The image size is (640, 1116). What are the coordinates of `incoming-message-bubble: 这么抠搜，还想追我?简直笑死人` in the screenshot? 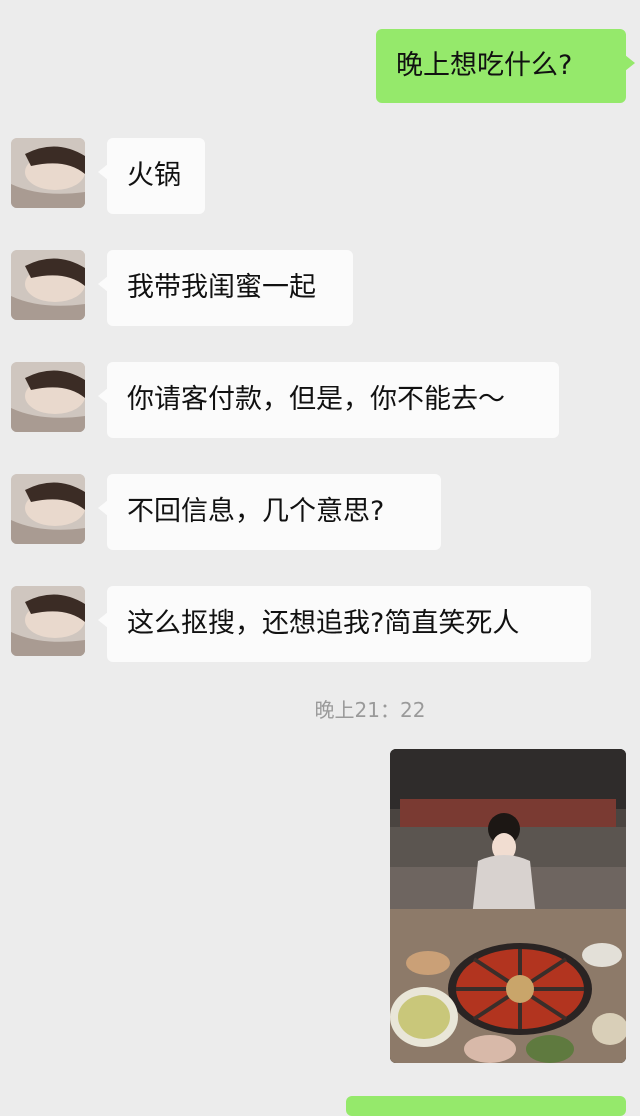 It's located at (344, 624).